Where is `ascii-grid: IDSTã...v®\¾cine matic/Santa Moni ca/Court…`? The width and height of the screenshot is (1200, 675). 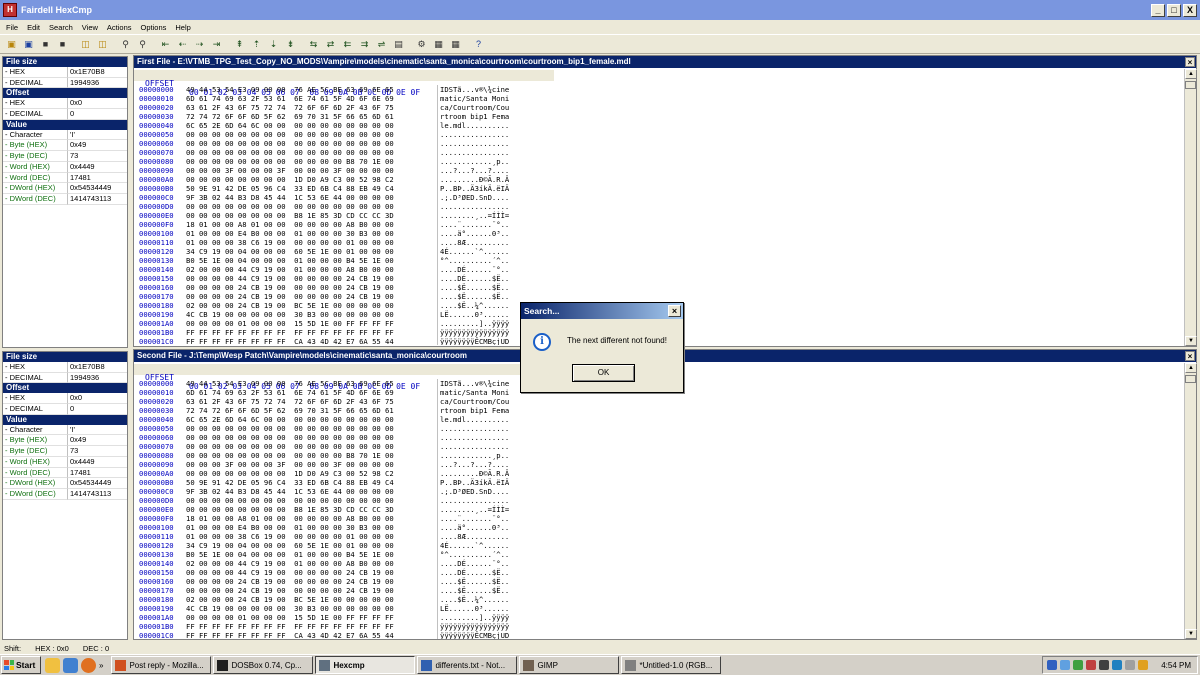
ascii-grid: IDSTã...v®\¾cine matic/Santa Moni ca/Court… is located at coordinates (481, 215).